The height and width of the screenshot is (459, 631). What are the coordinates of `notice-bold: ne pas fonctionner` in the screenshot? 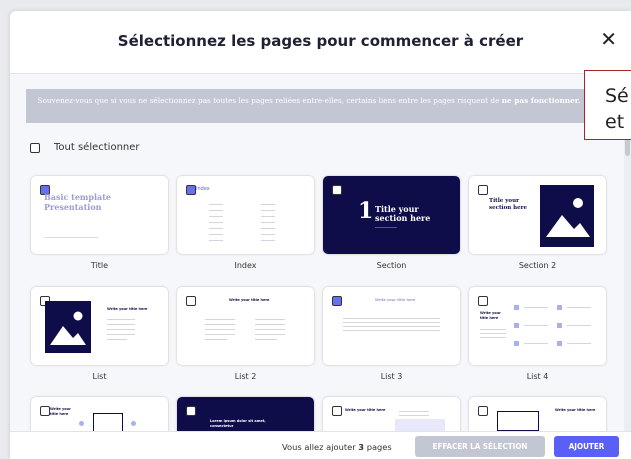 It's located at (539, 100).